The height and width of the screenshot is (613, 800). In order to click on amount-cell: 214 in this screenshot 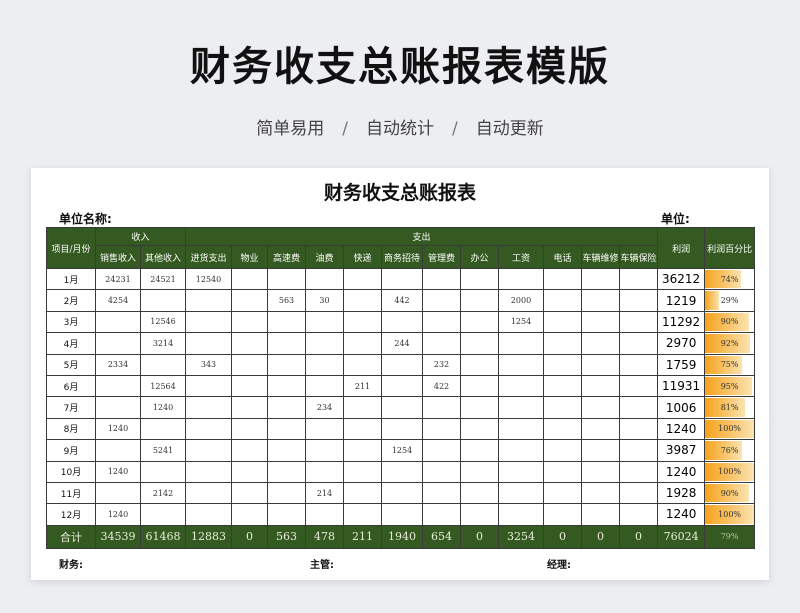, I will do `click(325, 493)`.